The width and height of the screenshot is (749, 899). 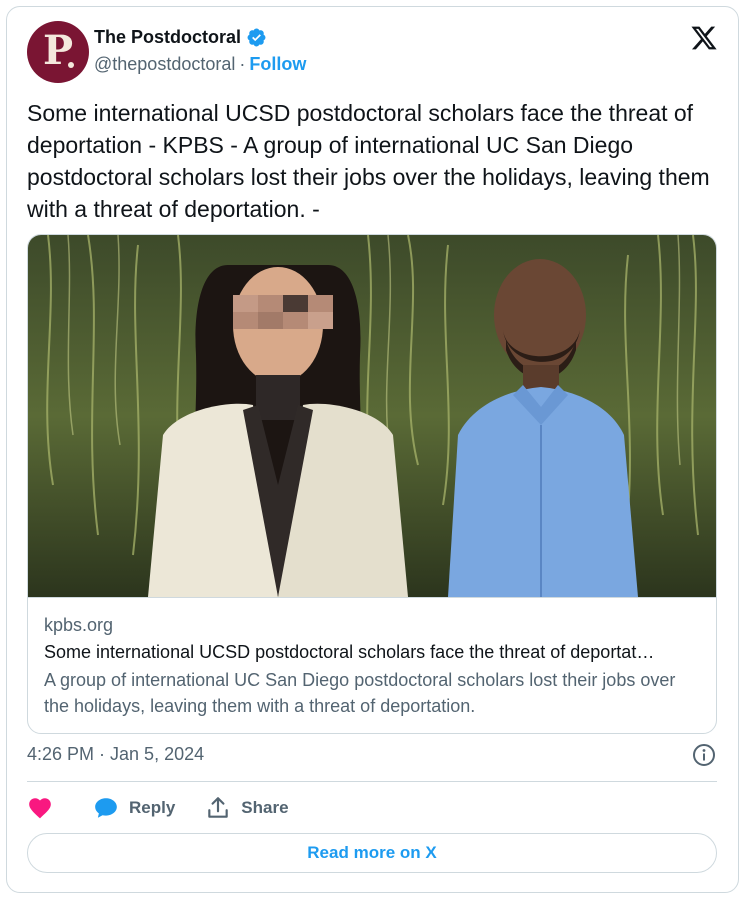 I want to click on tweet-timestamp: 4:26 PM · Jan 5, 2024, so click(x=115, y=754).